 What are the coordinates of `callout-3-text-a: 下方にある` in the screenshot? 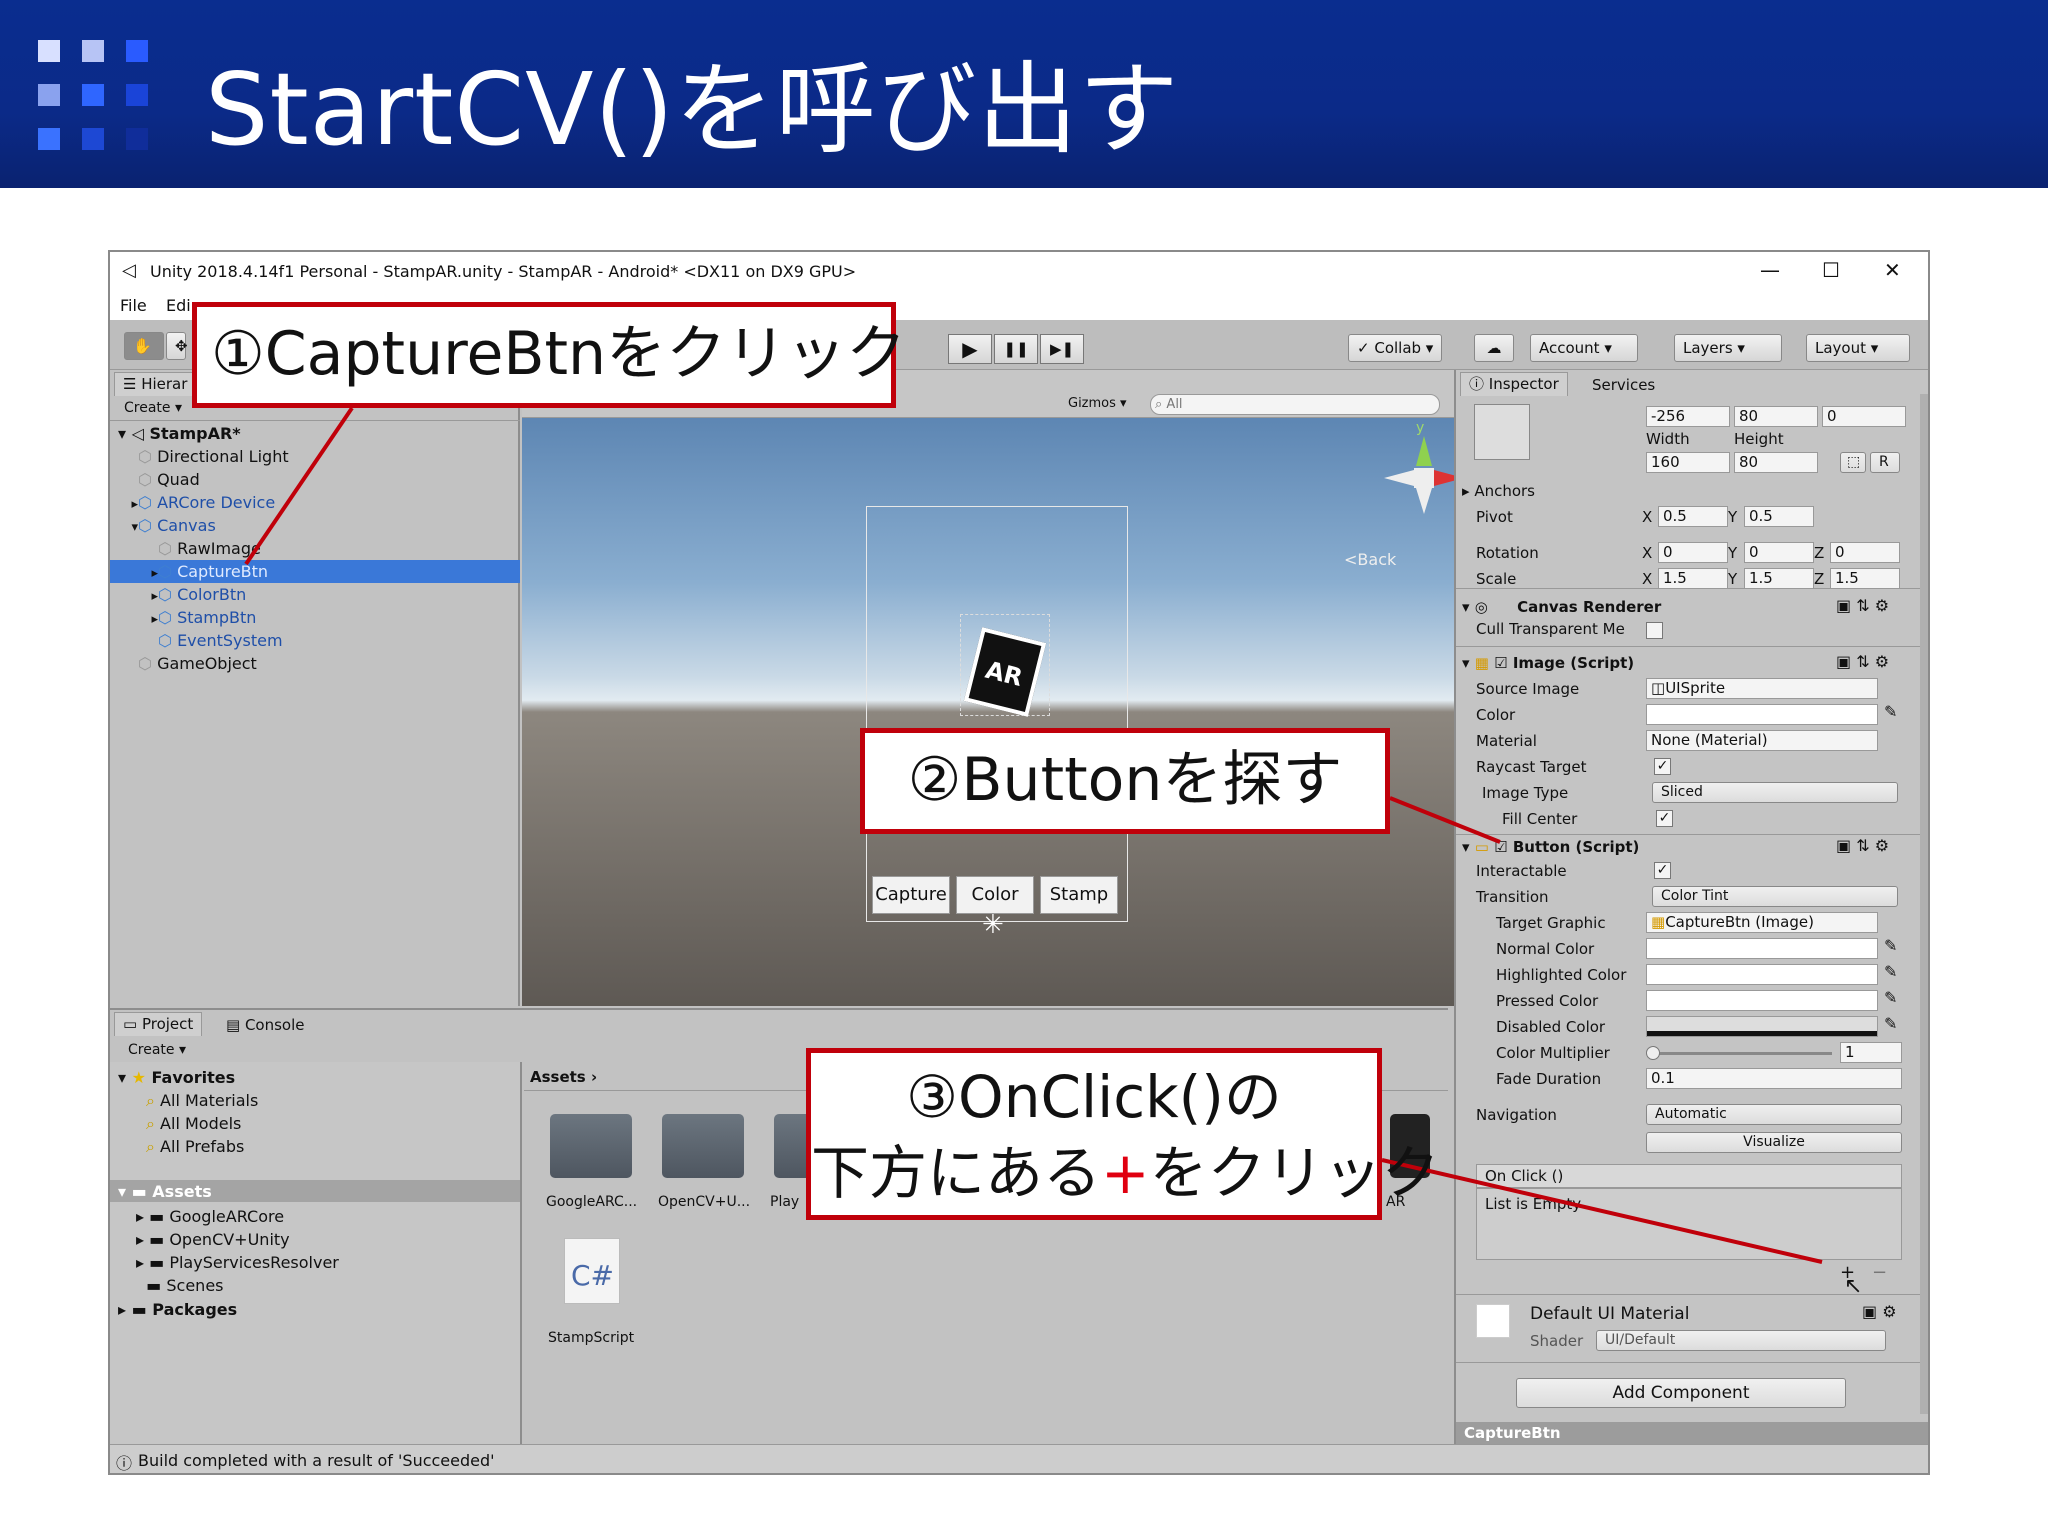 It's located at (956, 1173).